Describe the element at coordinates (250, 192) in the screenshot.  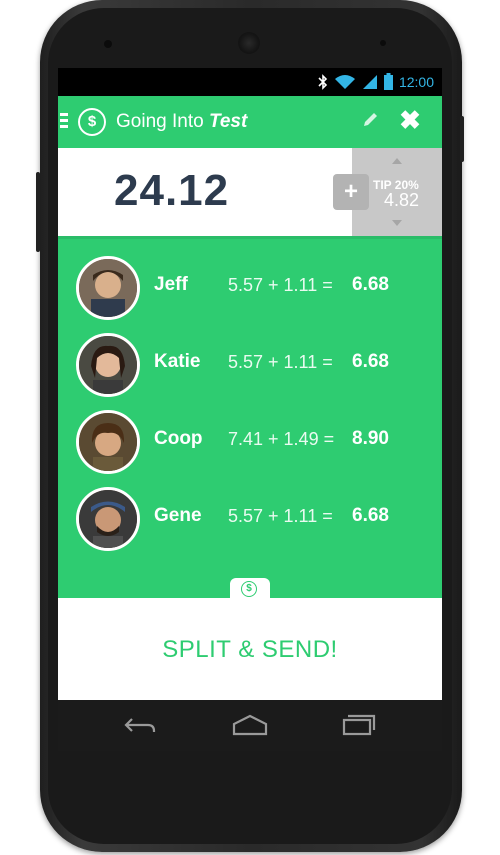
I see `bill-amount-area: 24.12 + TIP 20% 4.82` at that location.